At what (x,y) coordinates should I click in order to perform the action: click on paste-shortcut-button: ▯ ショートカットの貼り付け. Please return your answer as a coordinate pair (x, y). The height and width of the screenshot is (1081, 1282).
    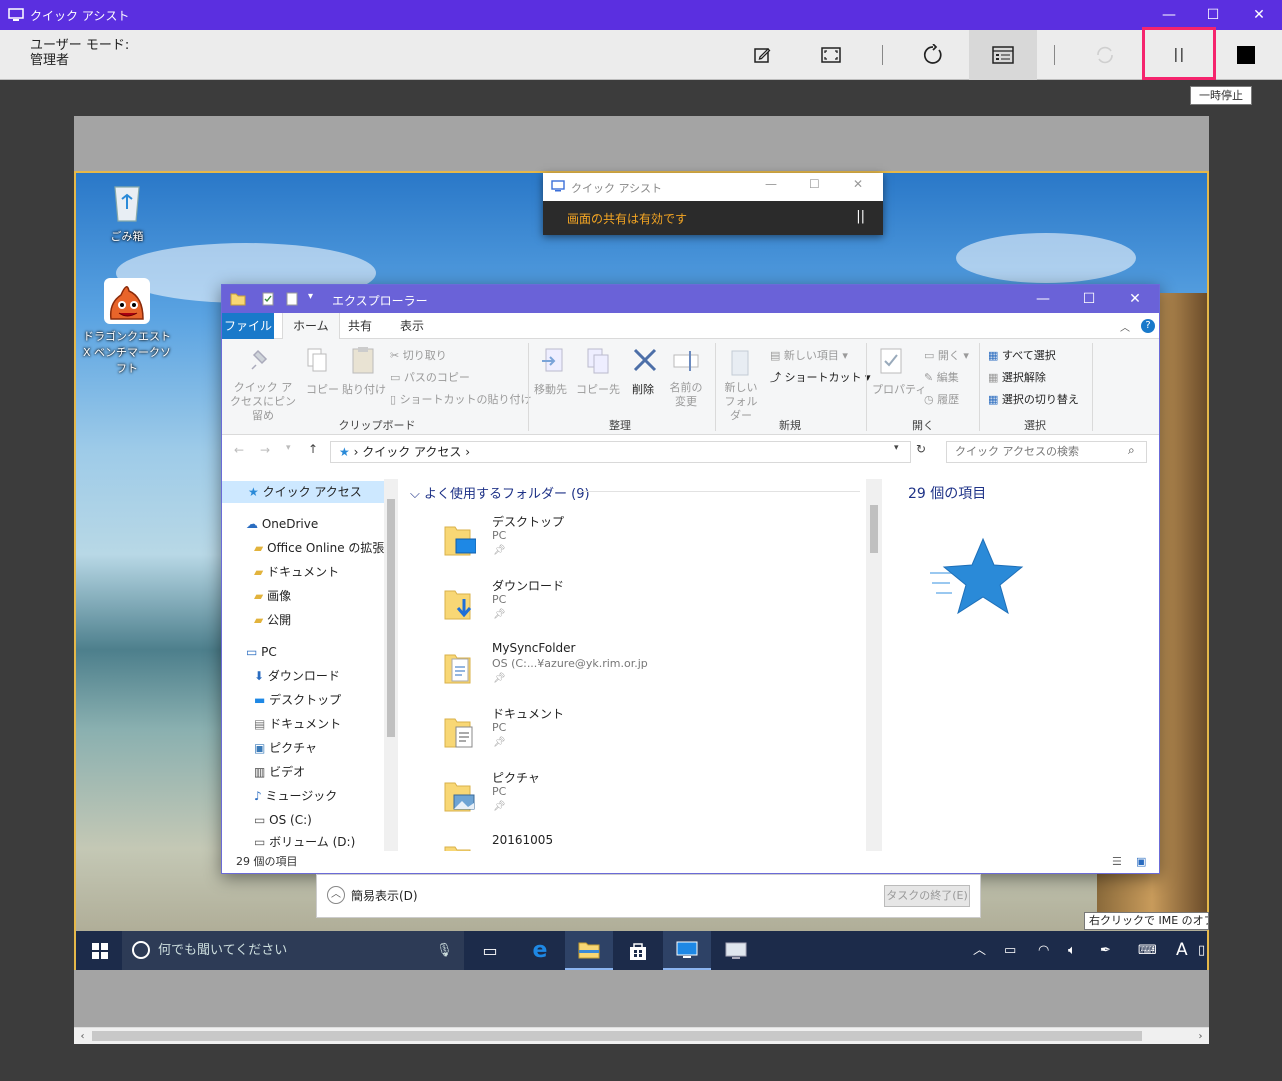
    Looking at the image, I should click on (461, 399).